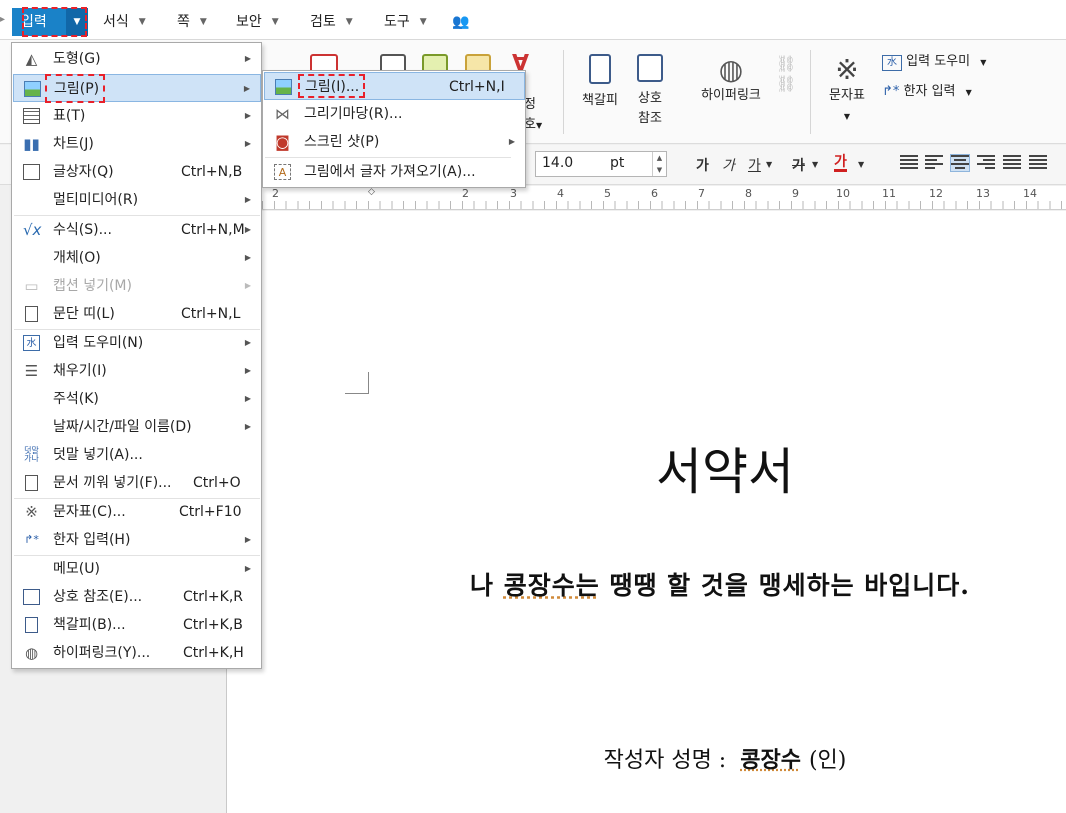 This screenshot has width=1066, height=813. What do you see at coordinates (331, 22) in the screenshot?
I see `tab-review: 검토 ▼` at bounding box center [331, 22].